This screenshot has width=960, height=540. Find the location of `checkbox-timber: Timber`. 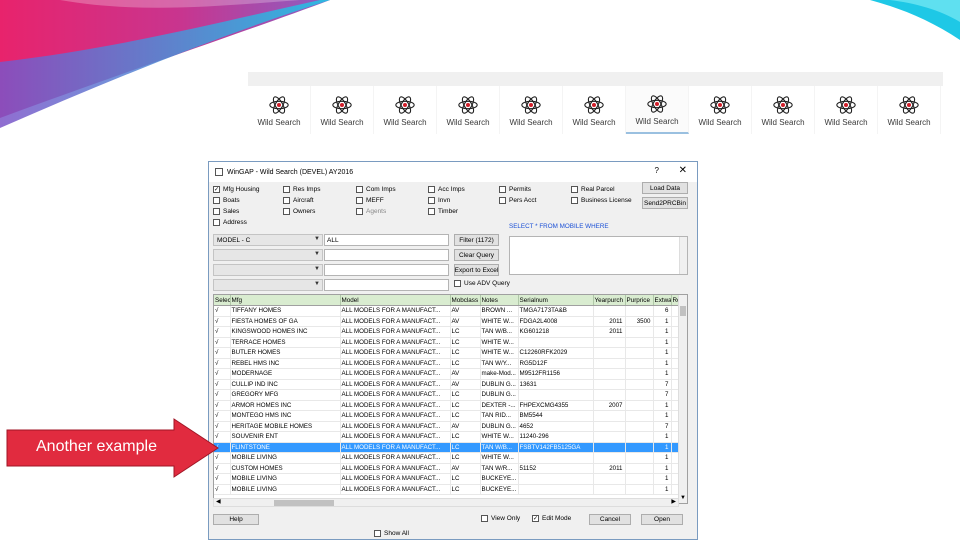

checkbox-timber: Timber is located at coordinates (443, 211).